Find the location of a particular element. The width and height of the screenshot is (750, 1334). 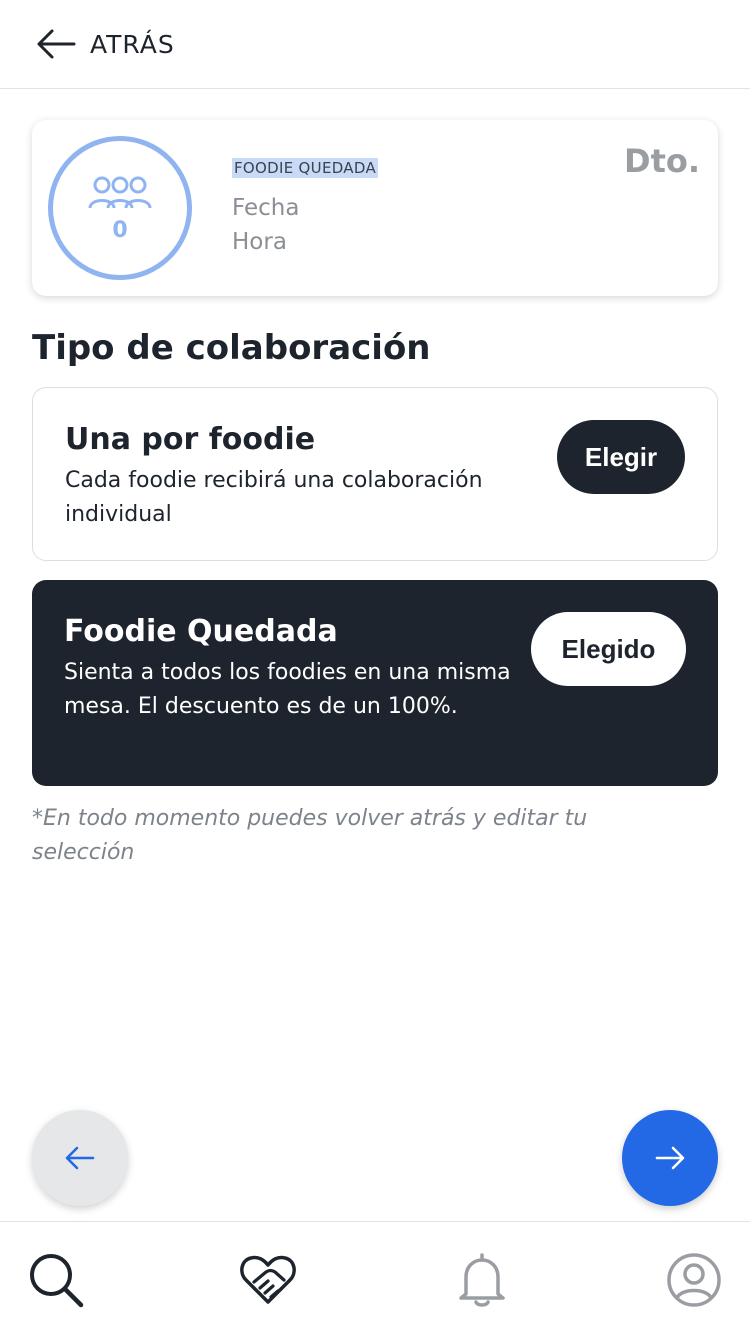

collaboration-summary-card: 0 FOODIE QUEDADA Fecha Hora Dto. is located at coordinates (375, 208).